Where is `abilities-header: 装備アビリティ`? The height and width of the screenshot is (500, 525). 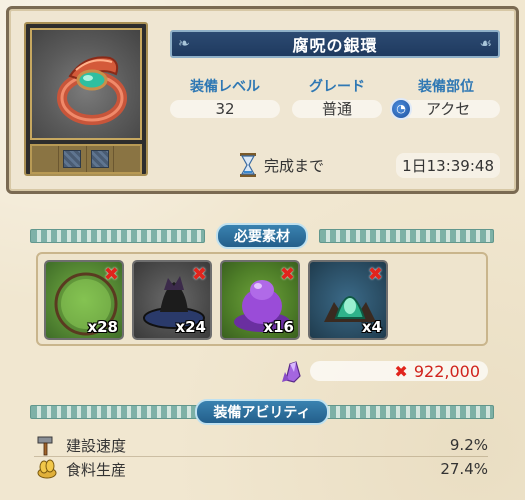 abilities-header: 装備アビリティ is located at coordinates (262, 412).